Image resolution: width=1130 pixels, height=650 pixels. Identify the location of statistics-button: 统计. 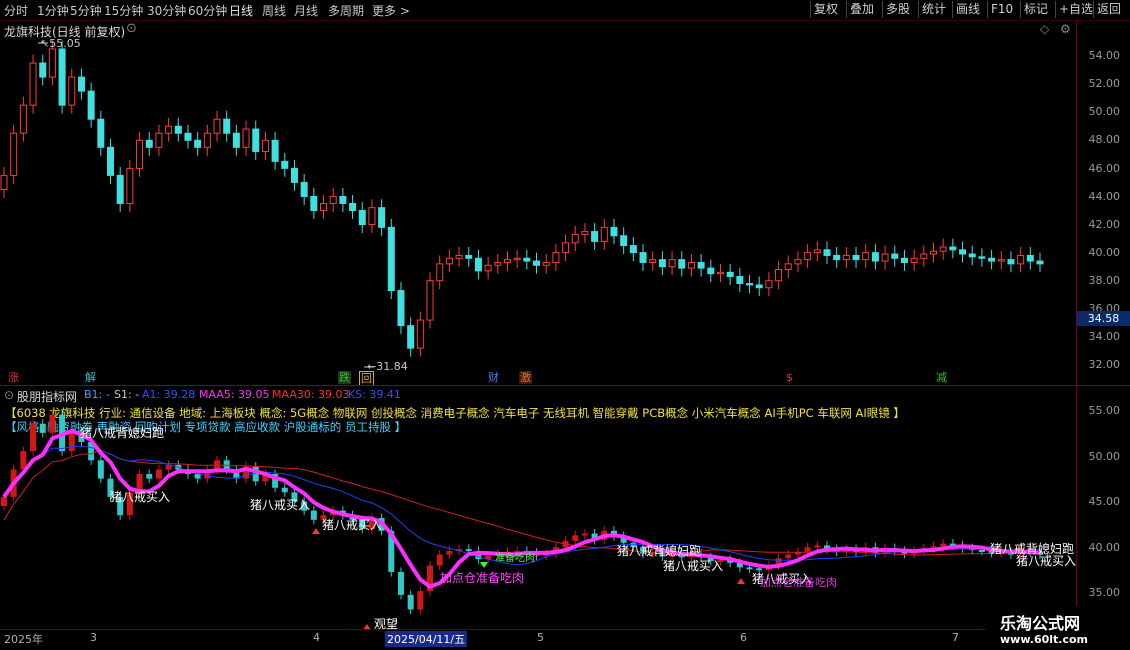
(933, 9).